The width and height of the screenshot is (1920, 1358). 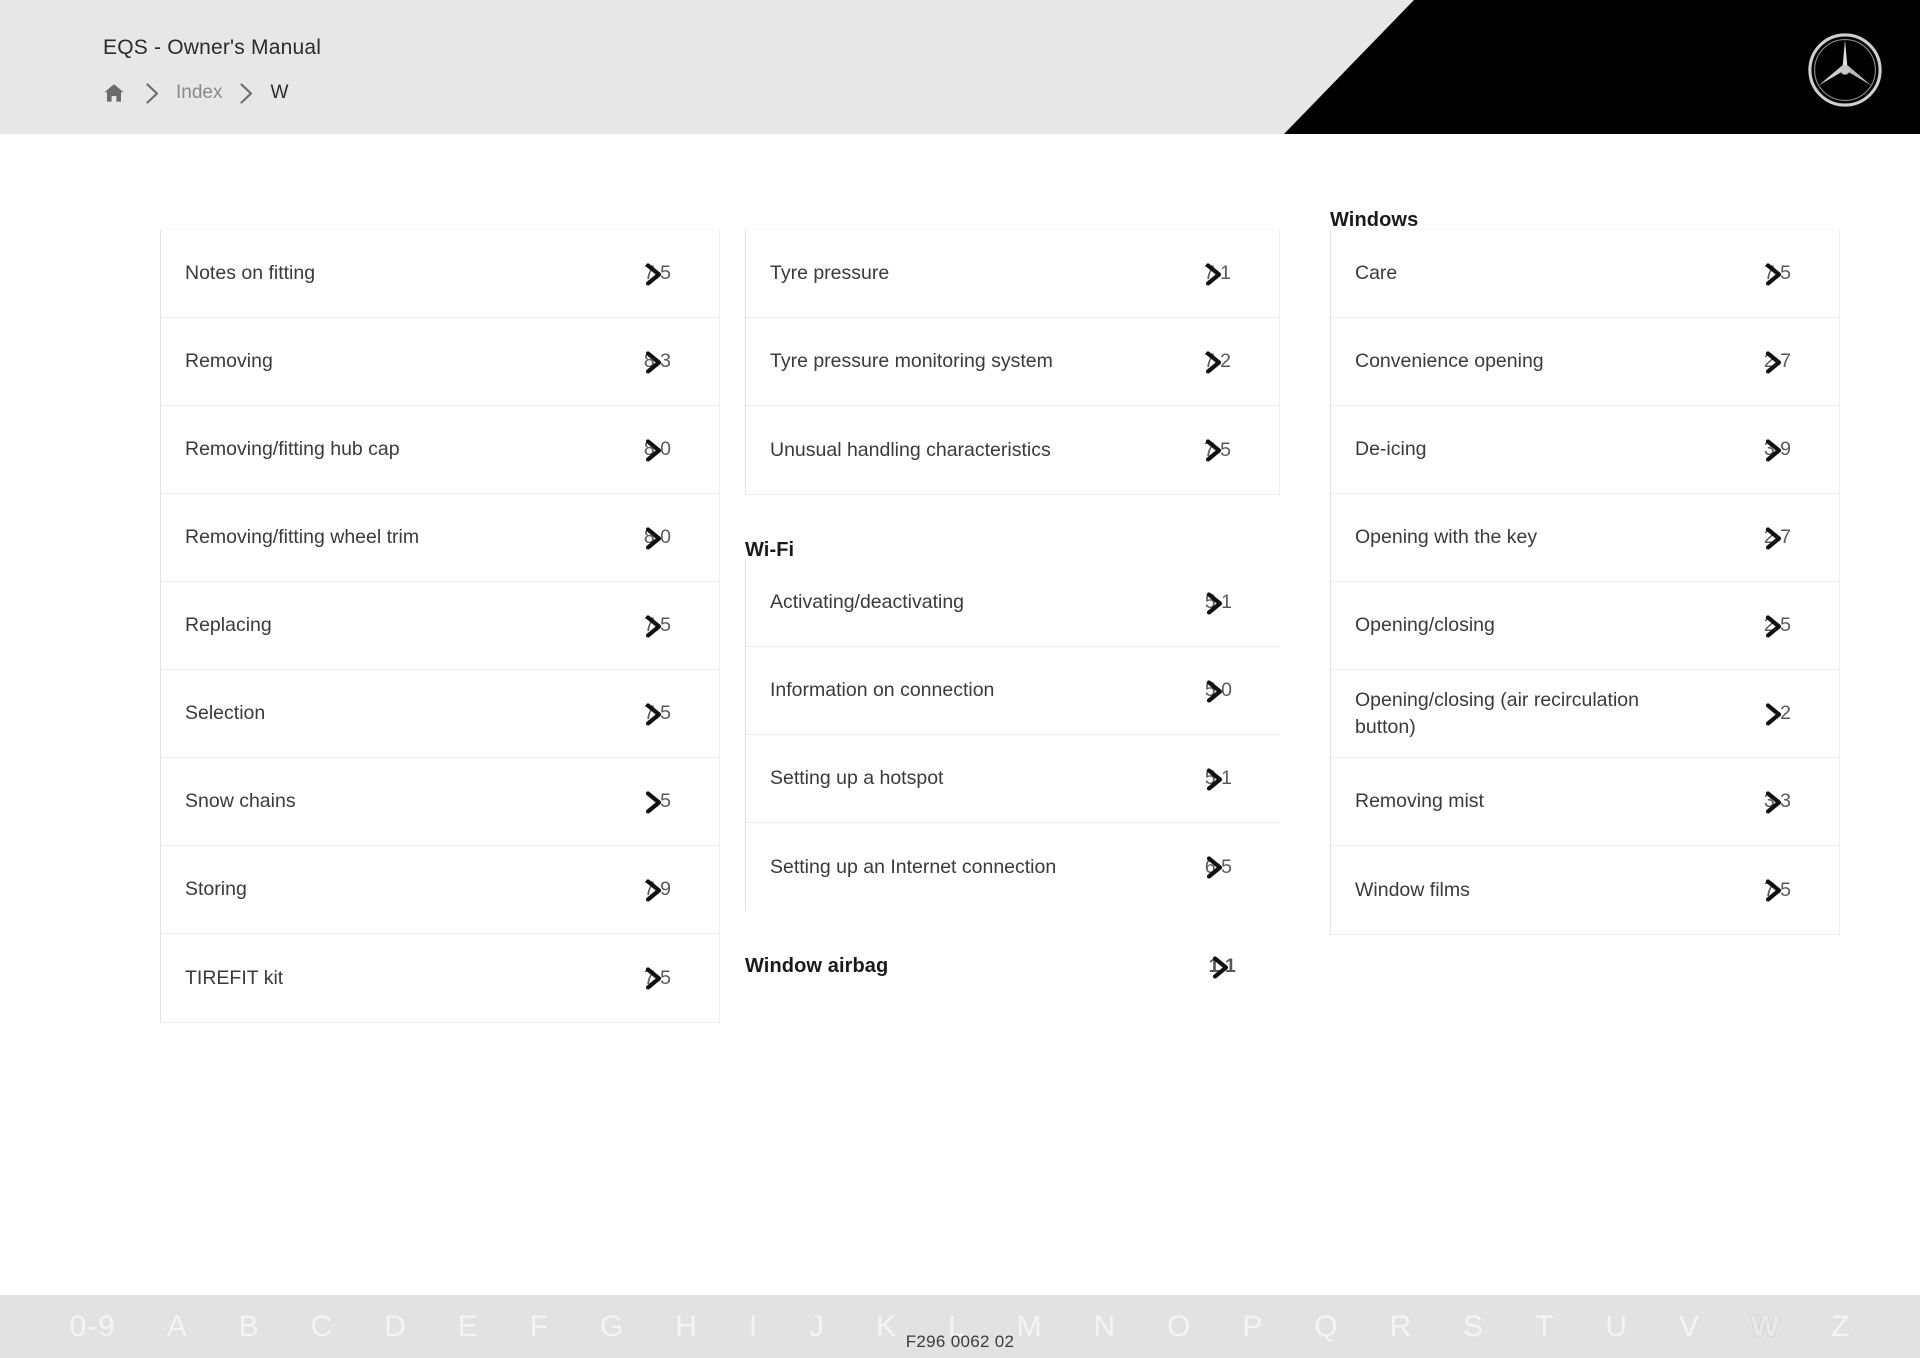 What do you see at coordinates (1617, 1326) in the screenshot?
I see `alpha-item-u: U` at bounding box center [1617, 1326].